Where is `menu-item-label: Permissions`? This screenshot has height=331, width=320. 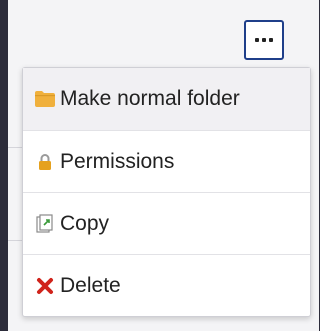
menu-item-label: Permissions is located at coordinates (117, 161).